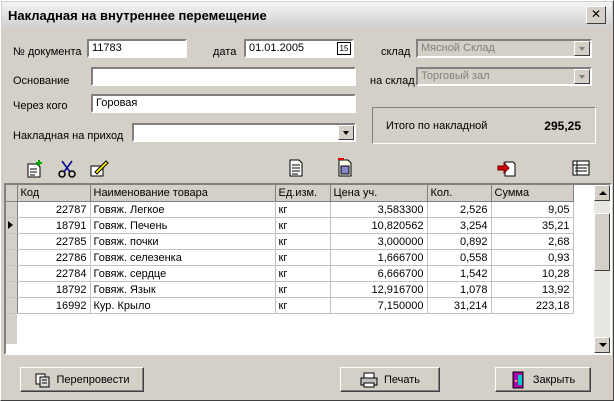 This screenshot has height=401, width=614. What do you see at coordinates (244, 132) in the screenshot?
I see `incoming-invoice-select` at bounding box center [244, 132].